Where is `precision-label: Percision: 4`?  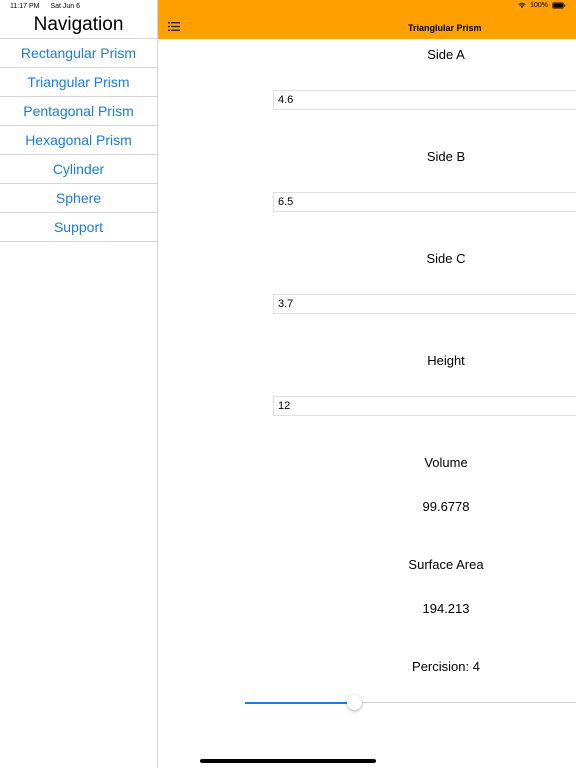
precision-label: Percision: 4 is located at coordinates (446, 666).